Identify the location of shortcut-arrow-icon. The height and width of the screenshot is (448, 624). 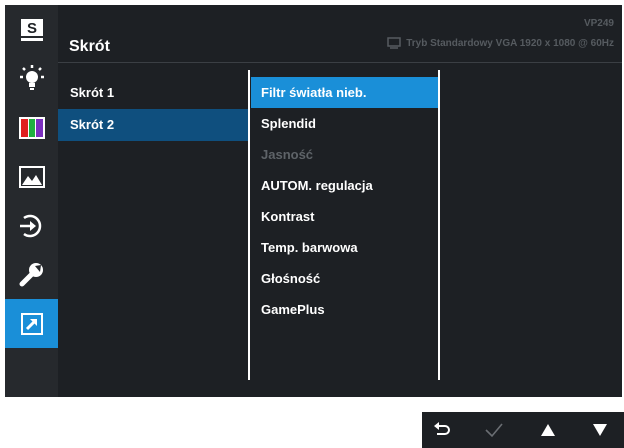
(31, 323).